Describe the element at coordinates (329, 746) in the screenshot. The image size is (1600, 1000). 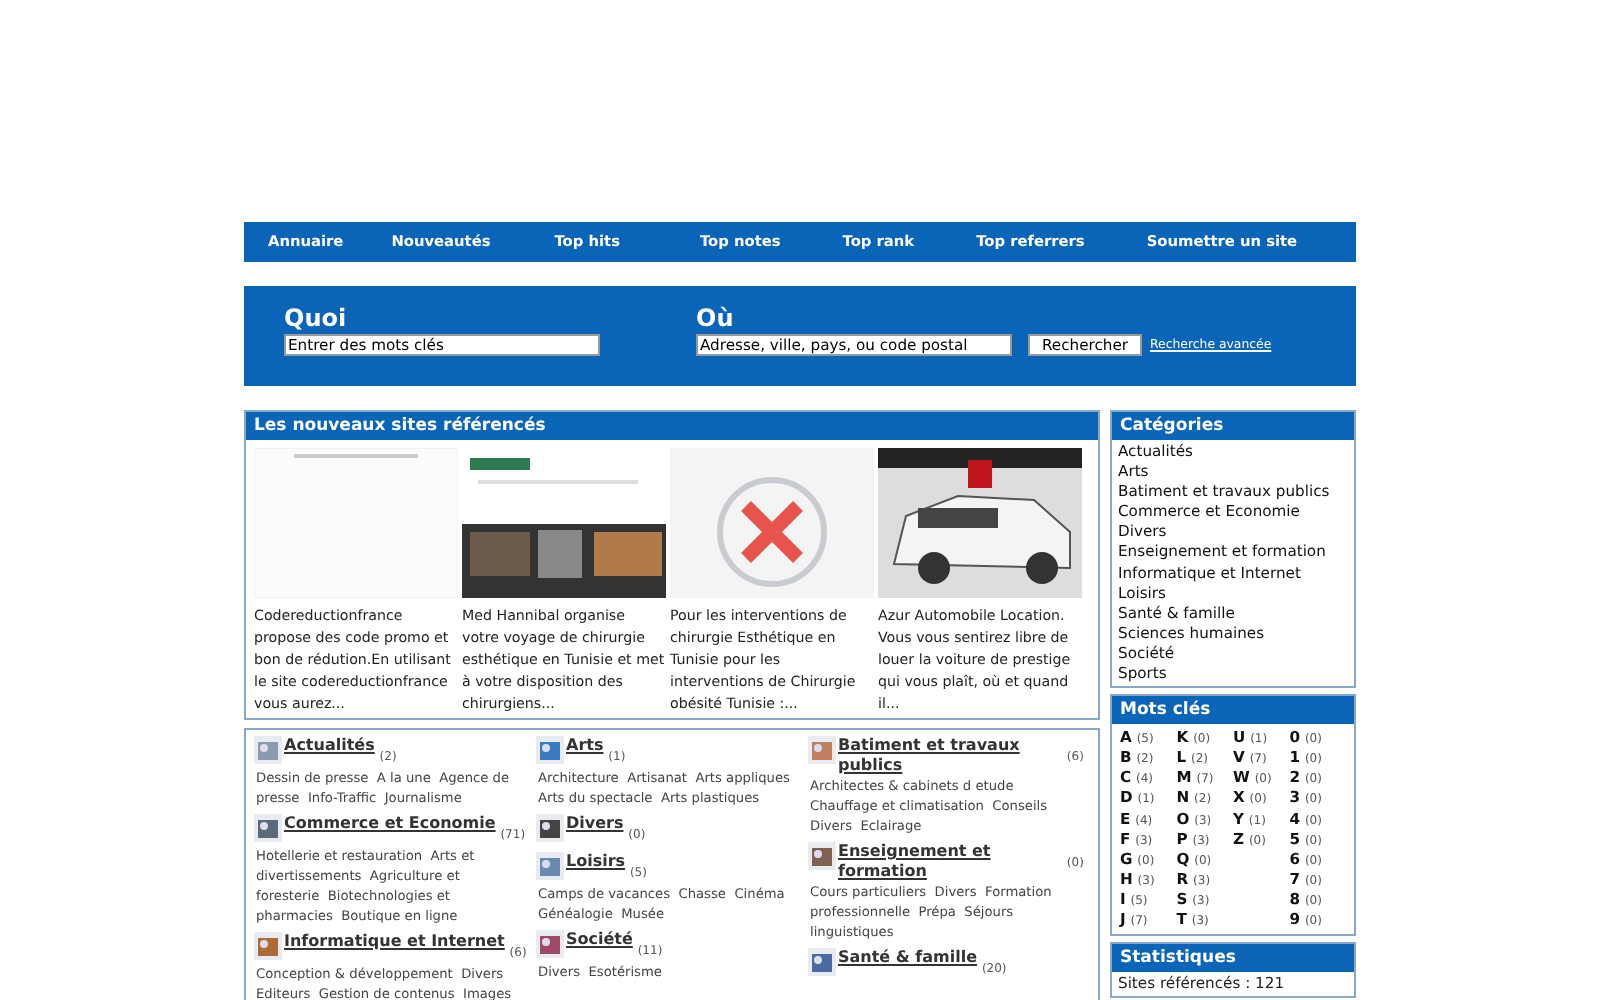
I see `category-link: Actualités` at that location.